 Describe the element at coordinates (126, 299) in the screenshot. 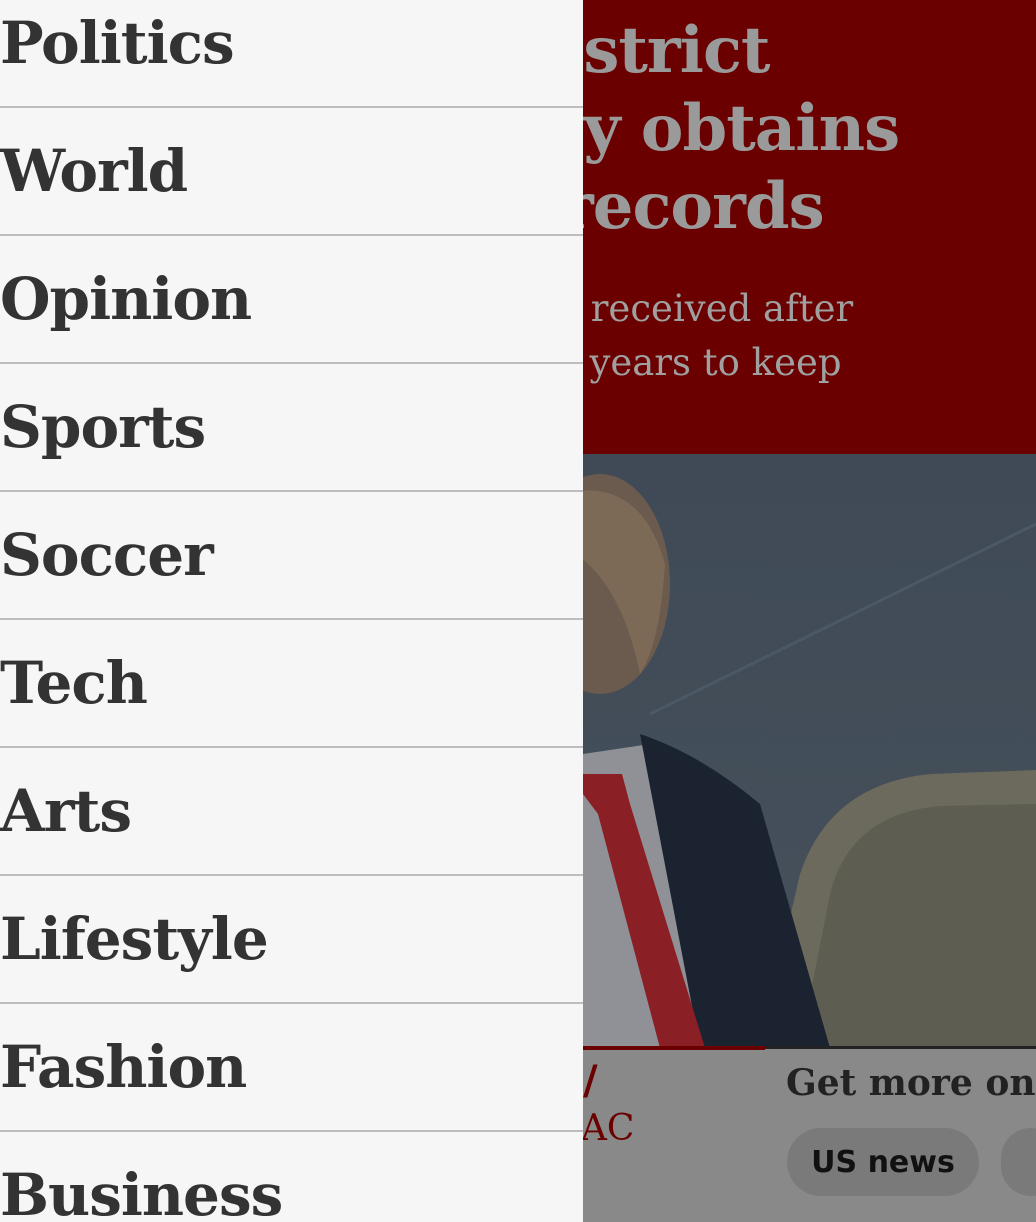

I see `nav-item-label: Opinion` at that location.